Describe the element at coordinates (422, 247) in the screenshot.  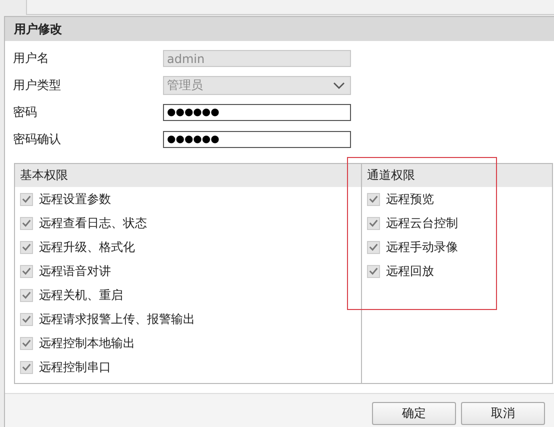
I see `checkbox-label: 远程手动录像` at that location.